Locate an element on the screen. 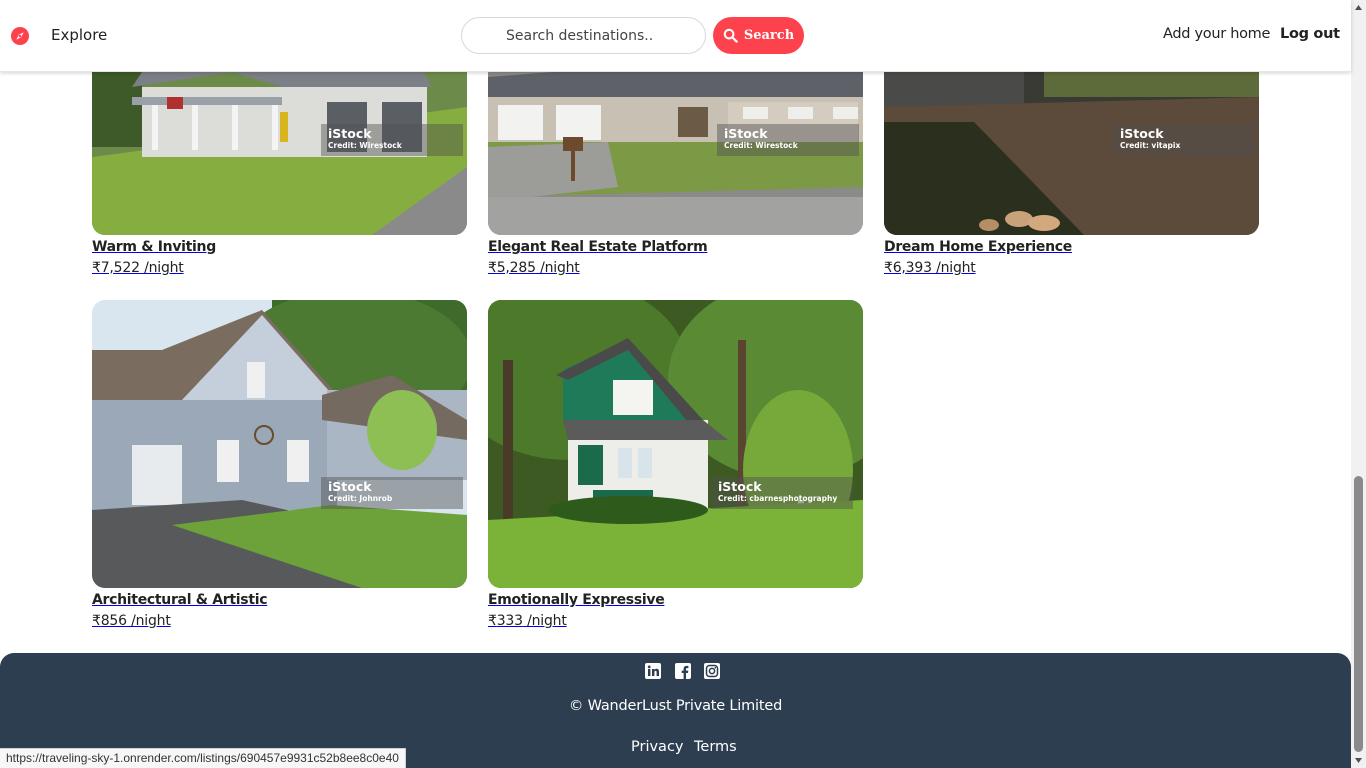 The height and width of the screenshot is (768, 1366). nav-add-home-link: Add your home is located at coordinates (1216, 34).